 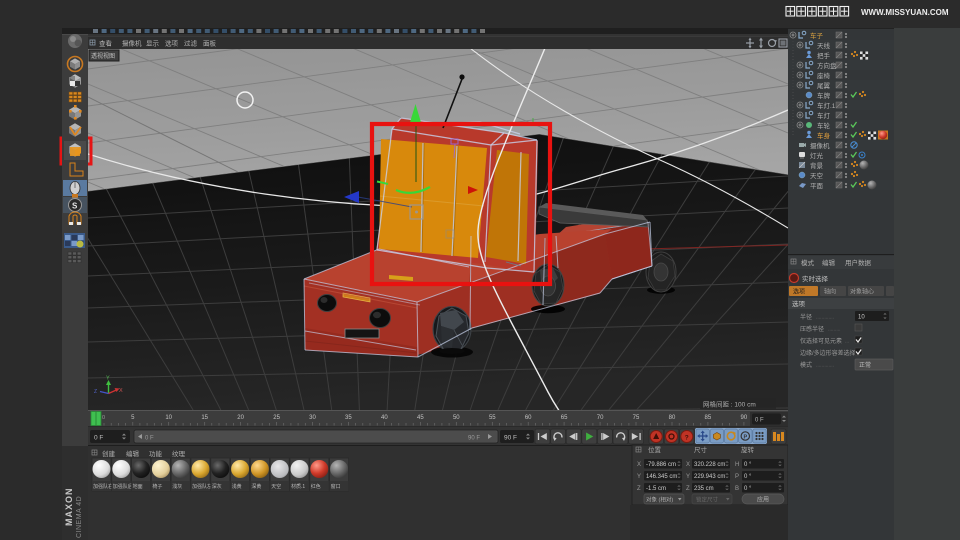 I want to click on svg-text: 15, so click(x=204, y=418).